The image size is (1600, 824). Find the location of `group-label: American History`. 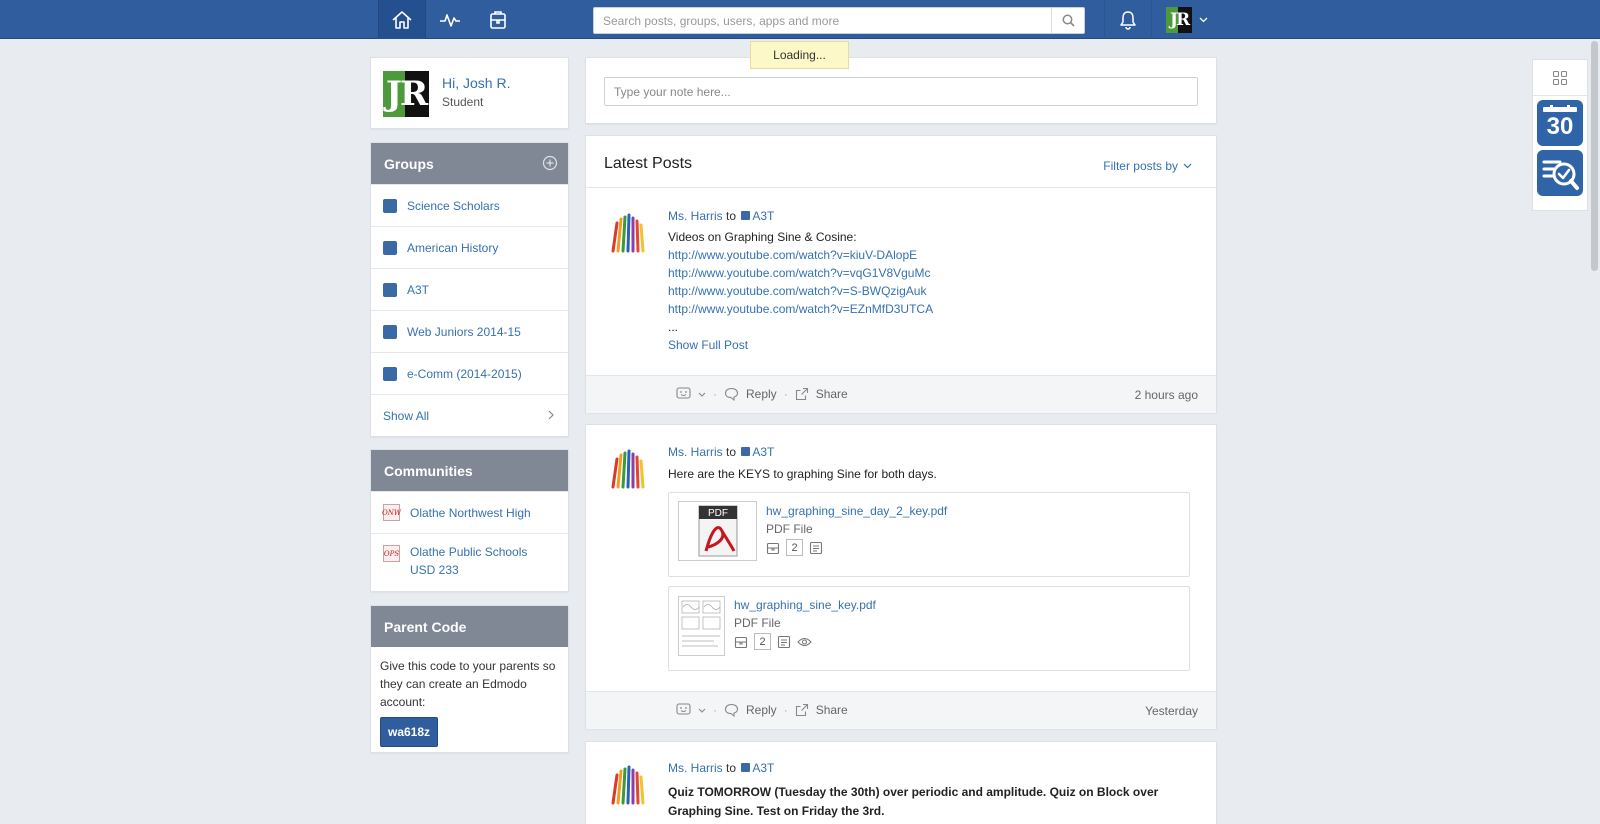

group-label: American History is located at coordinates (453, 247).